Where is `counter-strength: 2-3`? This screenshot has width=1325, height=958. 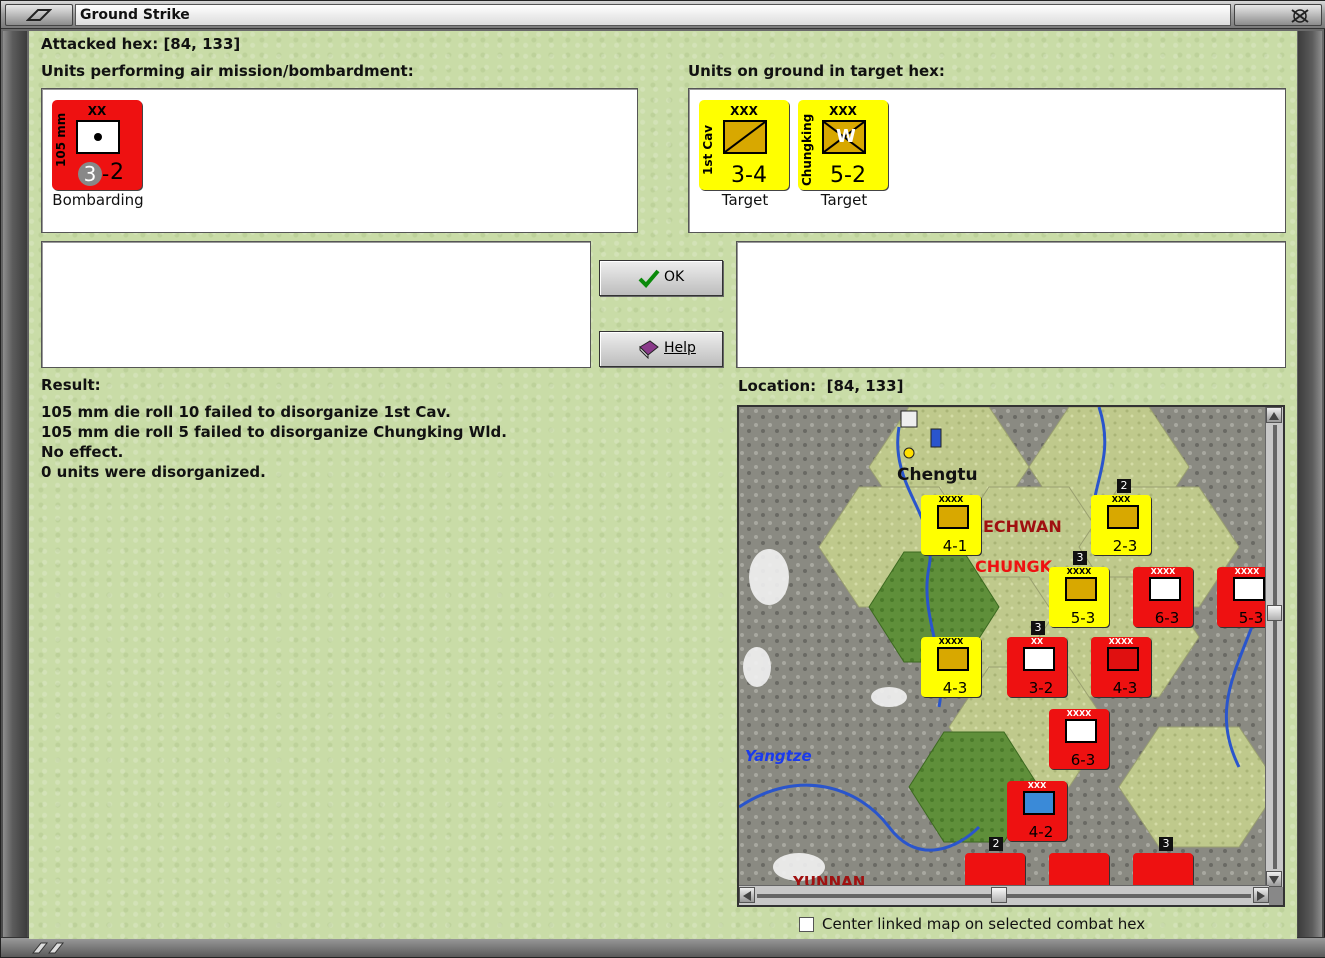 counter-strength: 2-3 is located at coordinates (1125, 546).